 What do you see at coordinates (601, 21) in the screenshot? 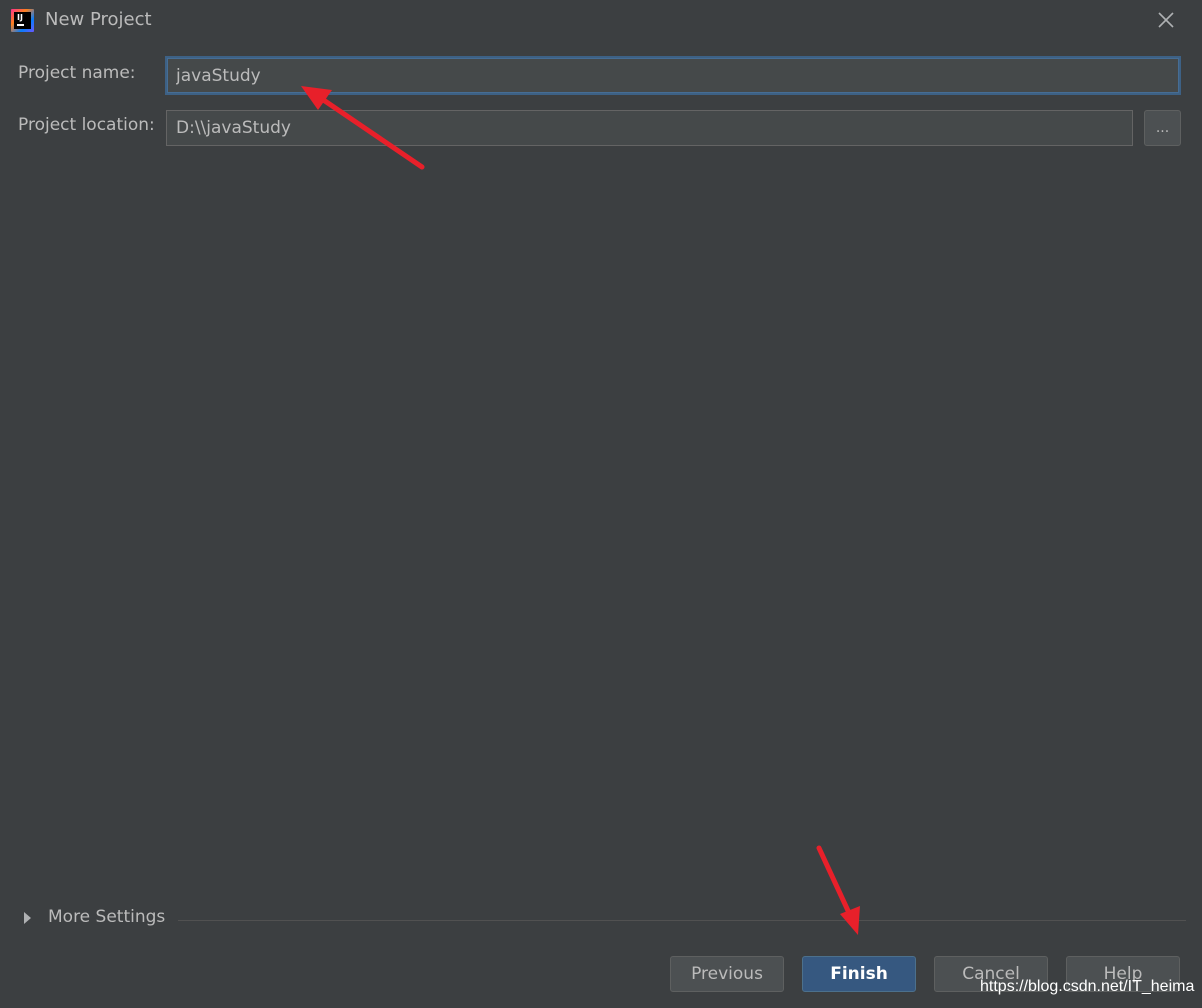
I see `title-bar: IJ New Project` at bounding box center [601, 21].